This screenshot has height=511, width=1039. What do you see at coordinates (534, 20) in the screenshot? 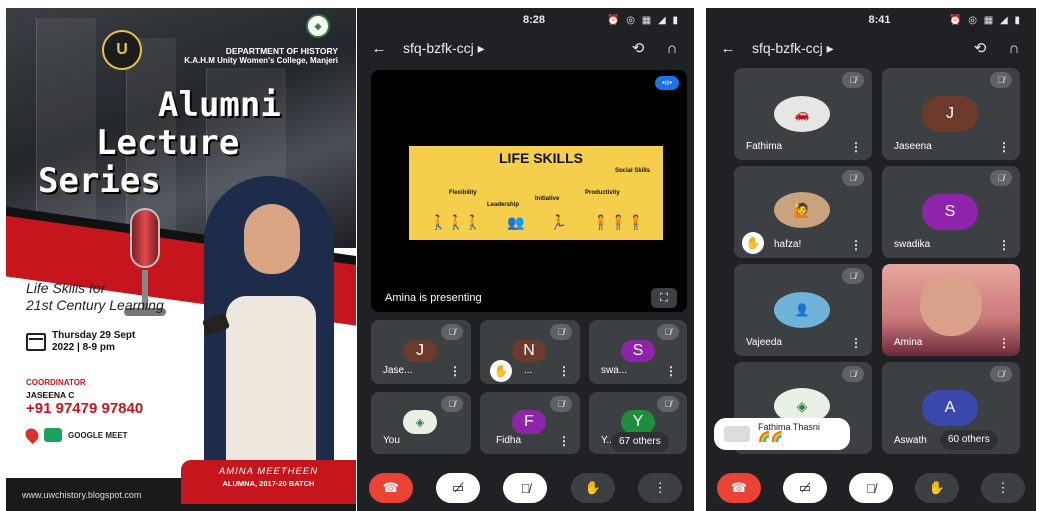
I see `clock: 8:28` at bounding box center [534, 20].